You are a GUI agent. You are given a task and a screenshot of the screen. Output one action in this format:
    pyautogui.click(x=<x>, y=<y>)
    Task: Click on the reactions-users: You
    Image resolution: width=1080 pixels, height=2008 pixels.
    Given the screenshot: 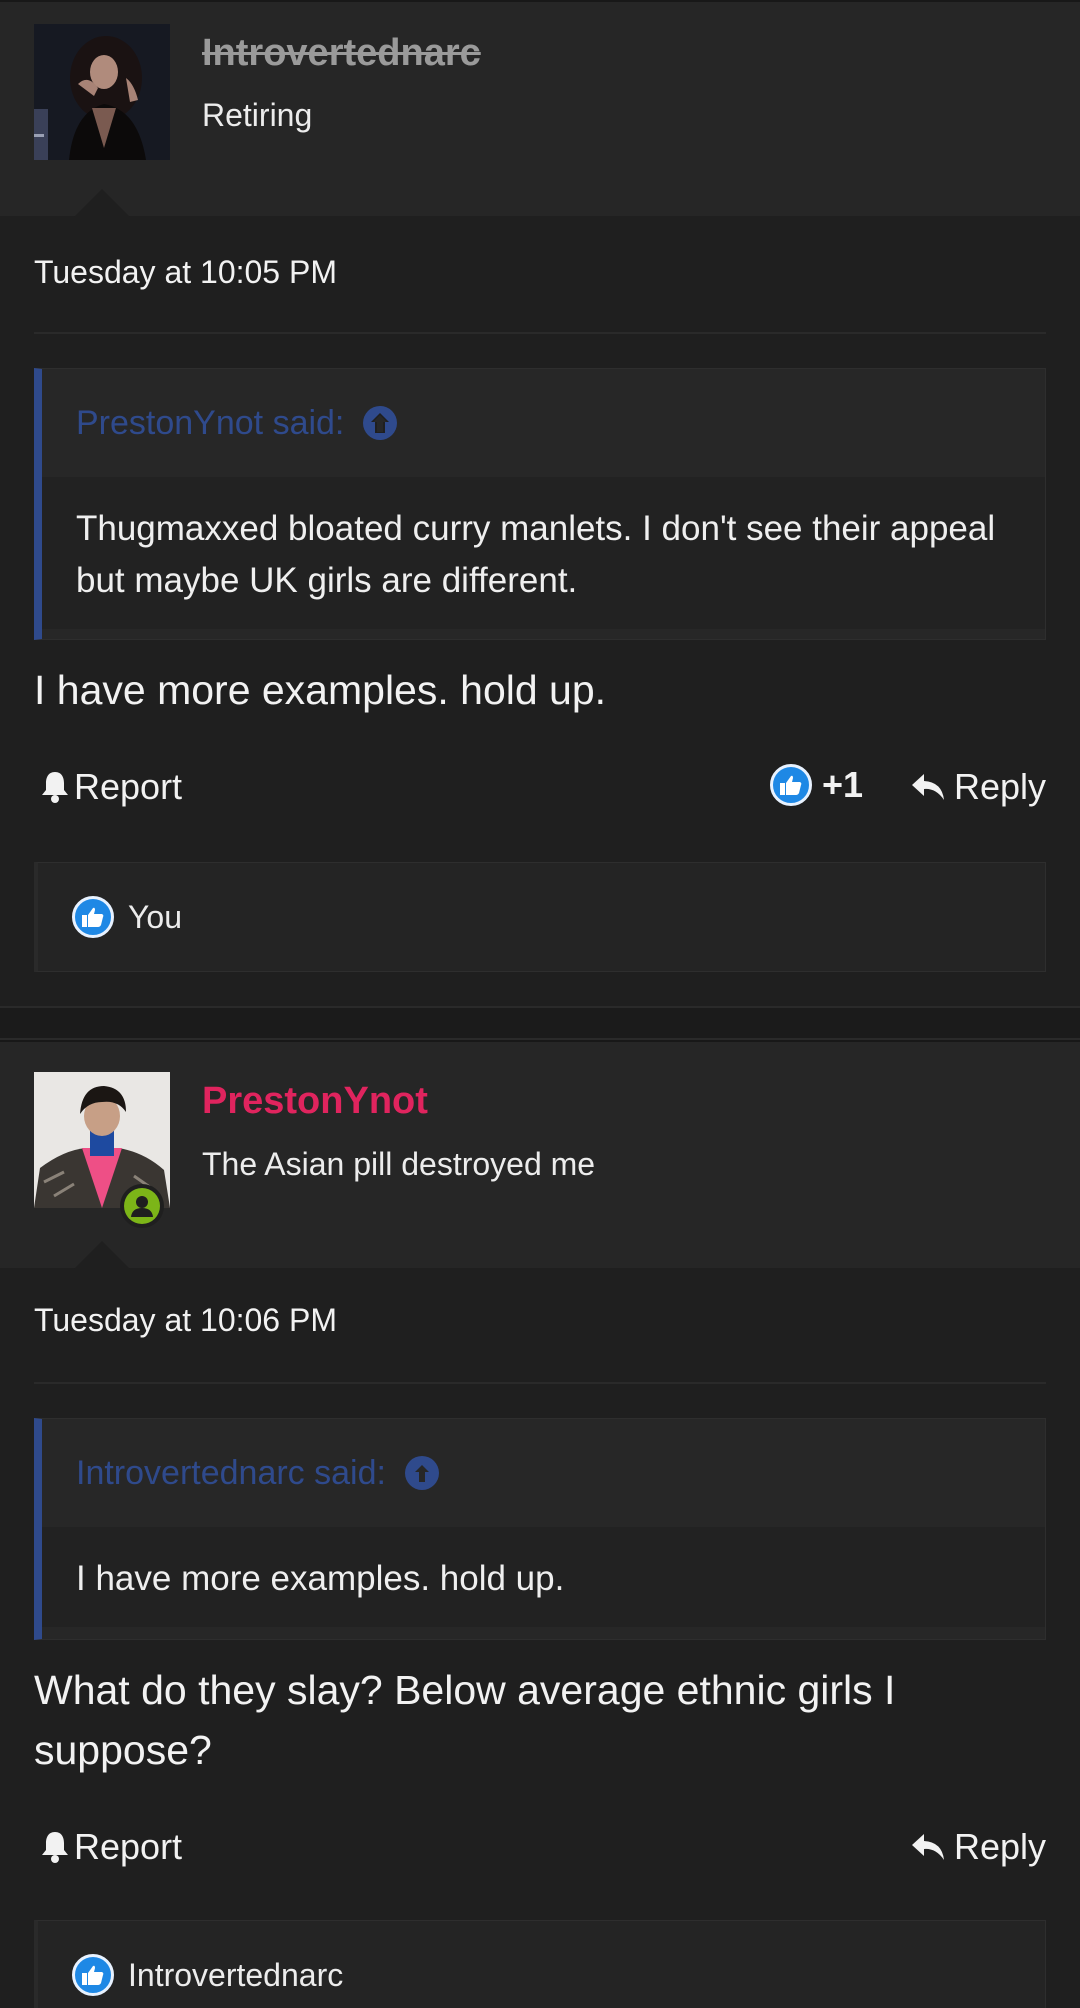 What is the action you would take?
    pyautogui.click(x=155, y=917)
    